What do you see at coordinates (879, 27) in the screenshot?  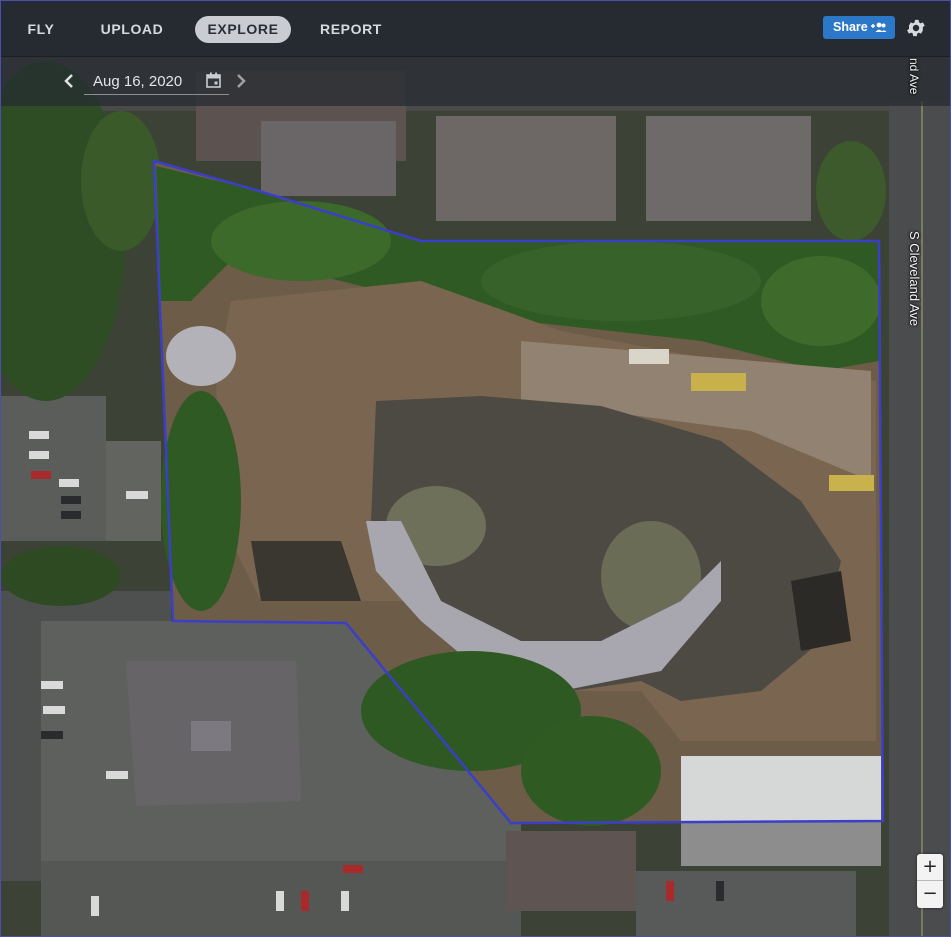 I see `add-users-icon` at bounding box center [879, 27].